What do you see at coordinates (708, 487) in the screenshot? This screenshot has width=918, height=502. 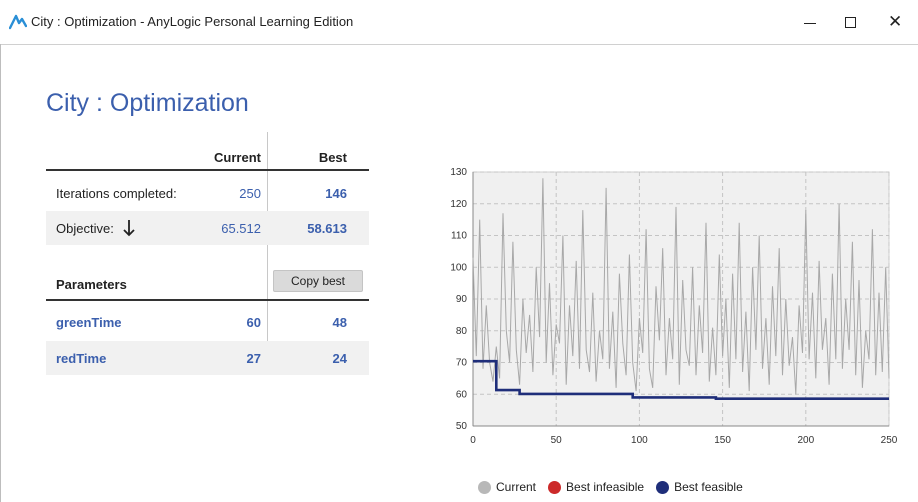 I see `legend-label-best-feasible: Best feasible` at bounding box center [708, 487].